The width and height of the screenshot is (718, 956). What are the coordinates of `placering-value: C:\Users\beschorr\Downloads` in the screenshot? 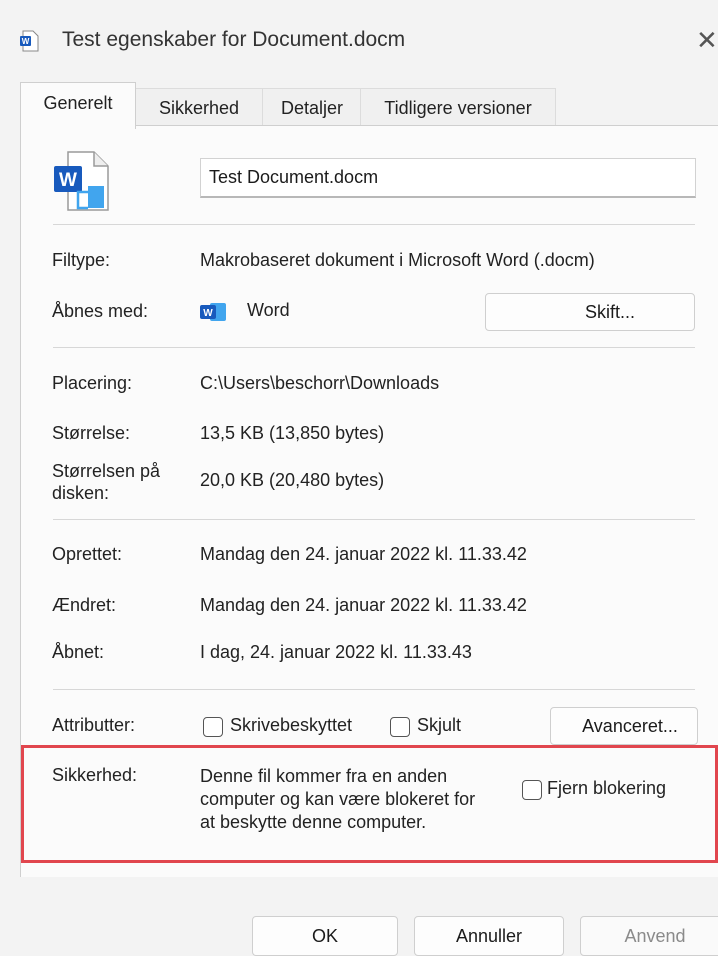 It's located at (320, 383).